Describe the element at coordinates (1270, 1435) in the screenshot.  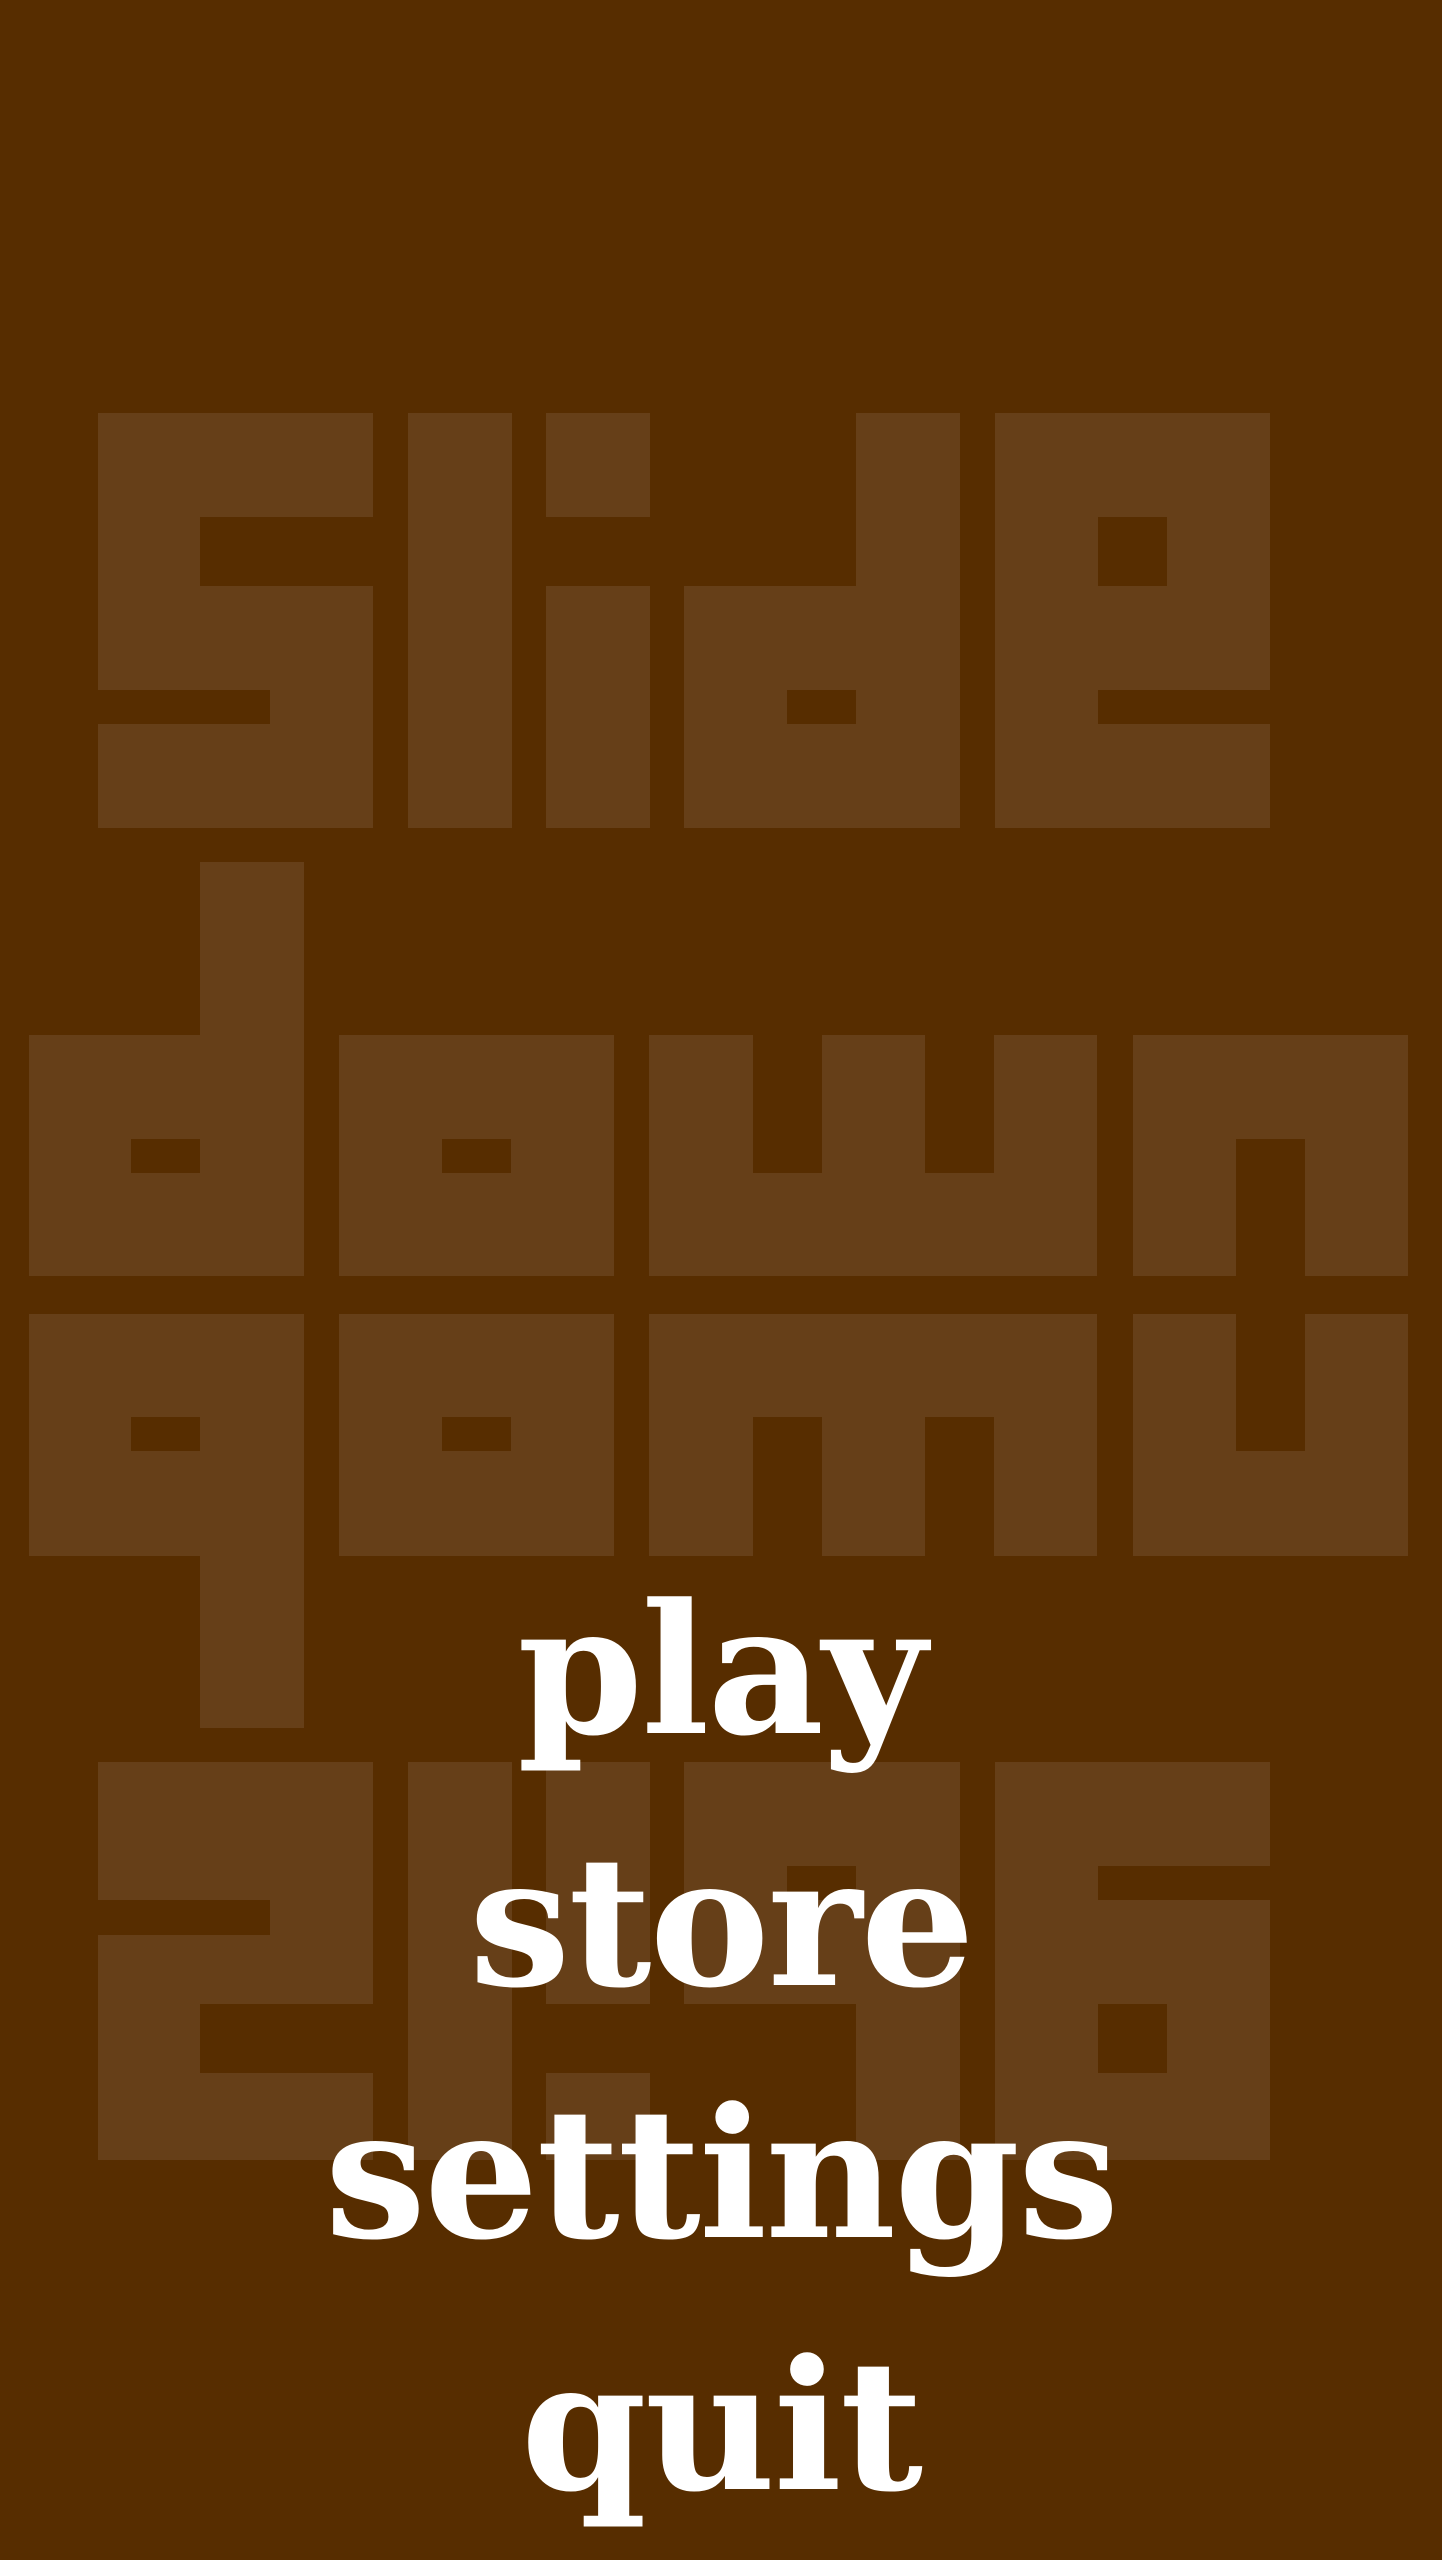
I see `logo-reflection-n` at that location.